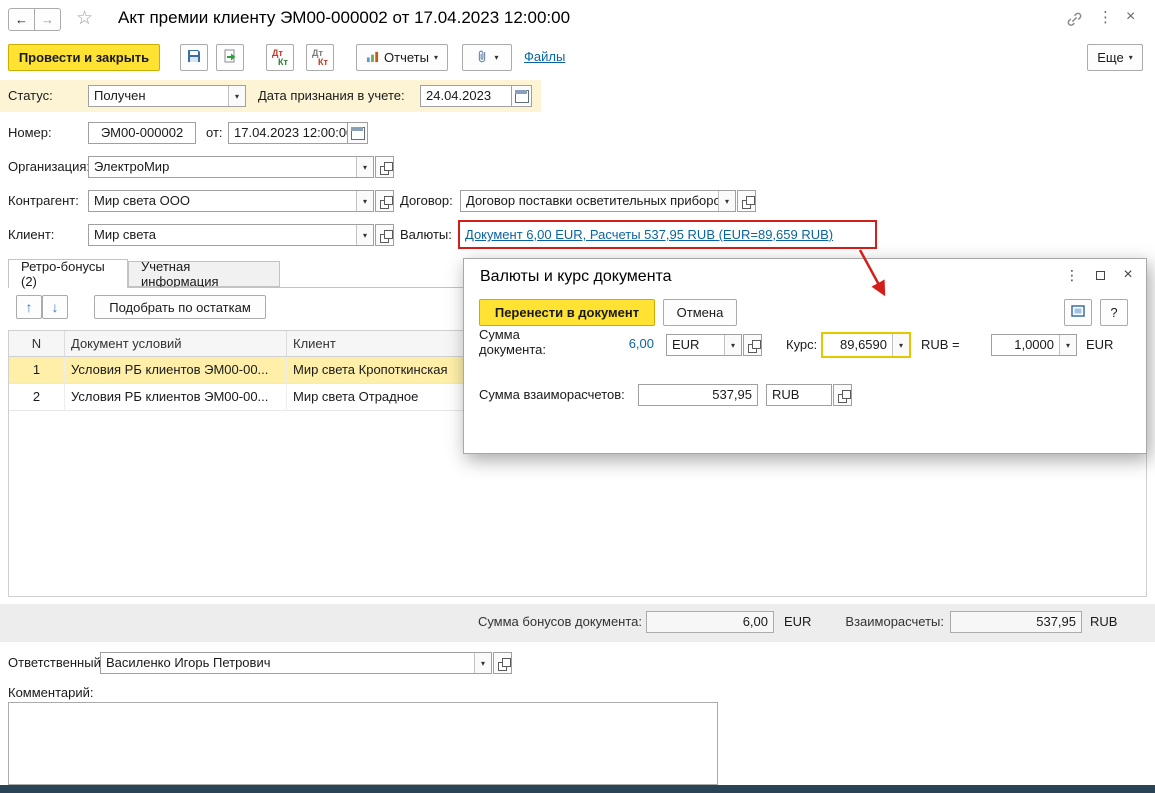 This screenshot has width=1155, height=793. Describe the element at coordinates (125, 234) in the screenshot. I see `client-value: Мир света` at that location.